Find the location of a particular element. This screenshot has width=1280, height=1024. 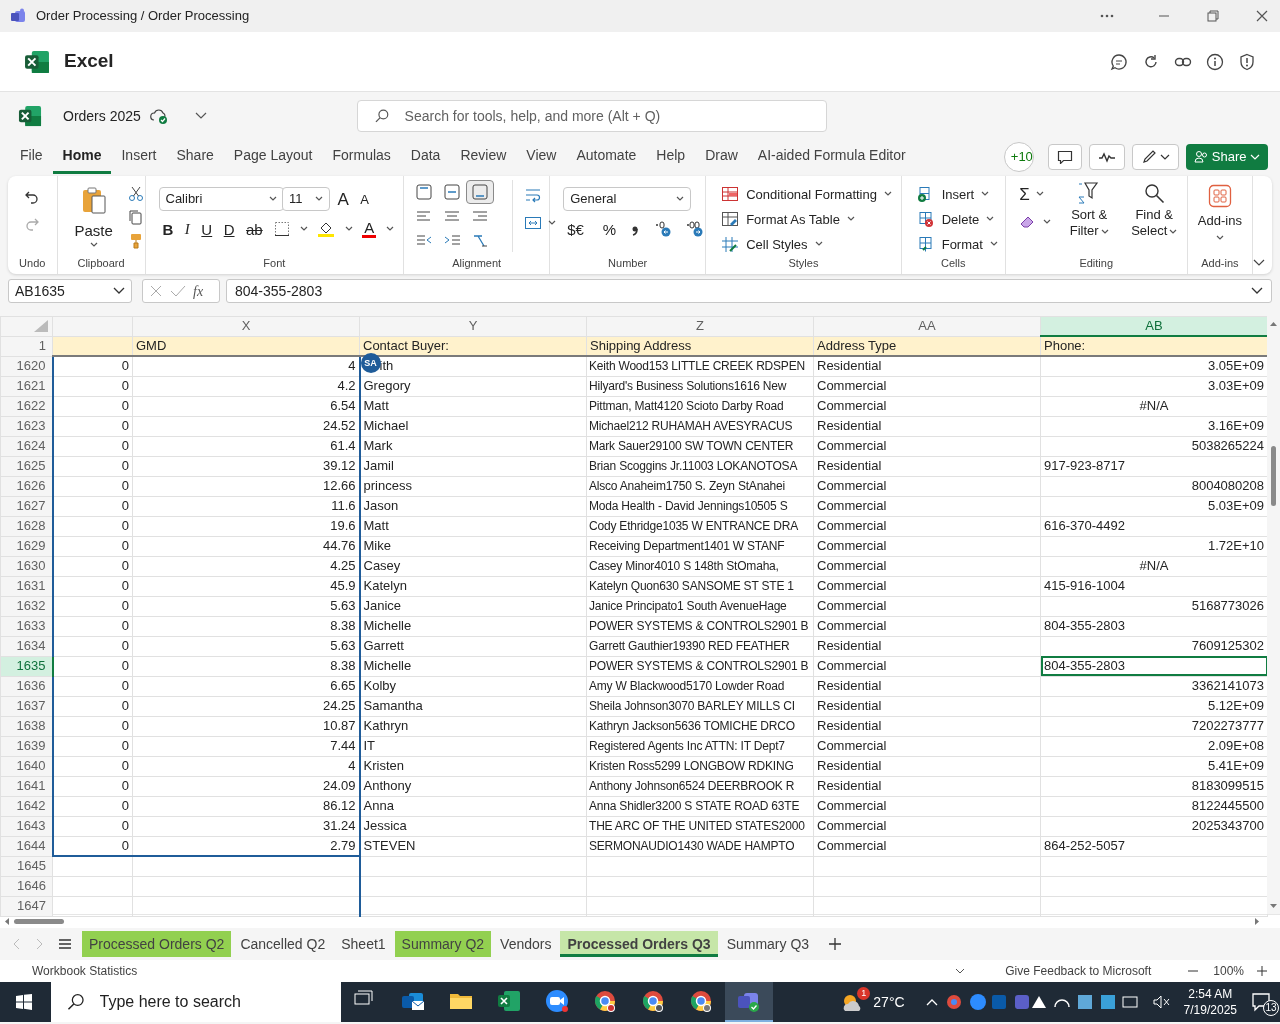

menu-tab: View is located at coordinates (541, 157).